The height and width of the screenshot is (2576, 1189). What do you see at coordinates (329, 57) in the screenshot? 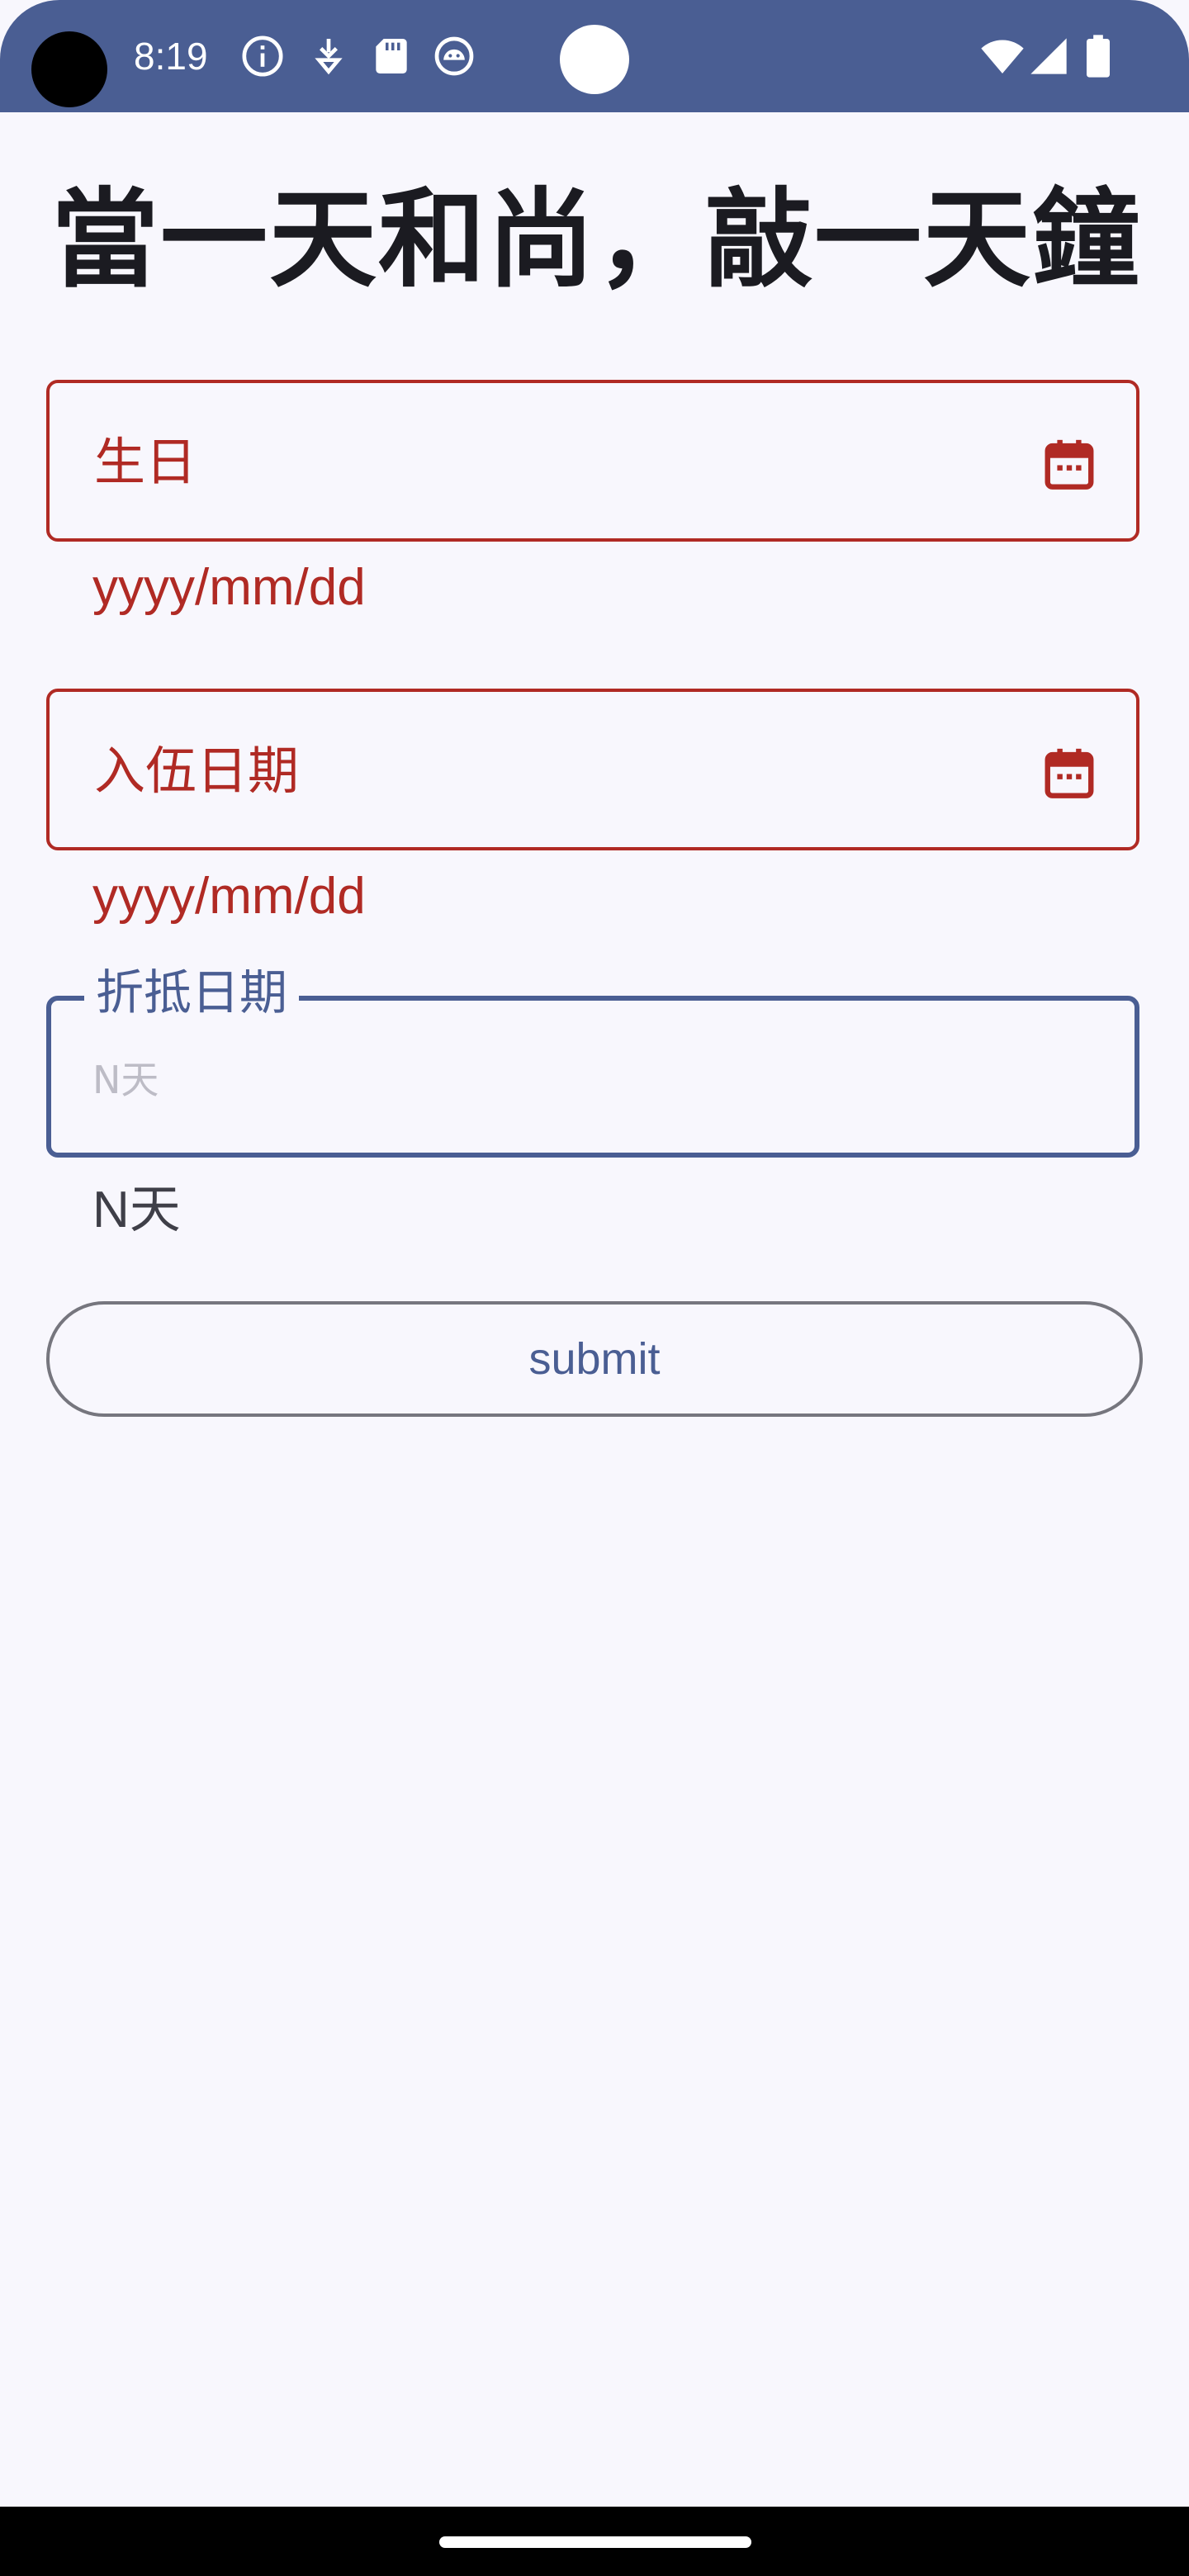
I see `download-icon` at bounding box center [329, 57].